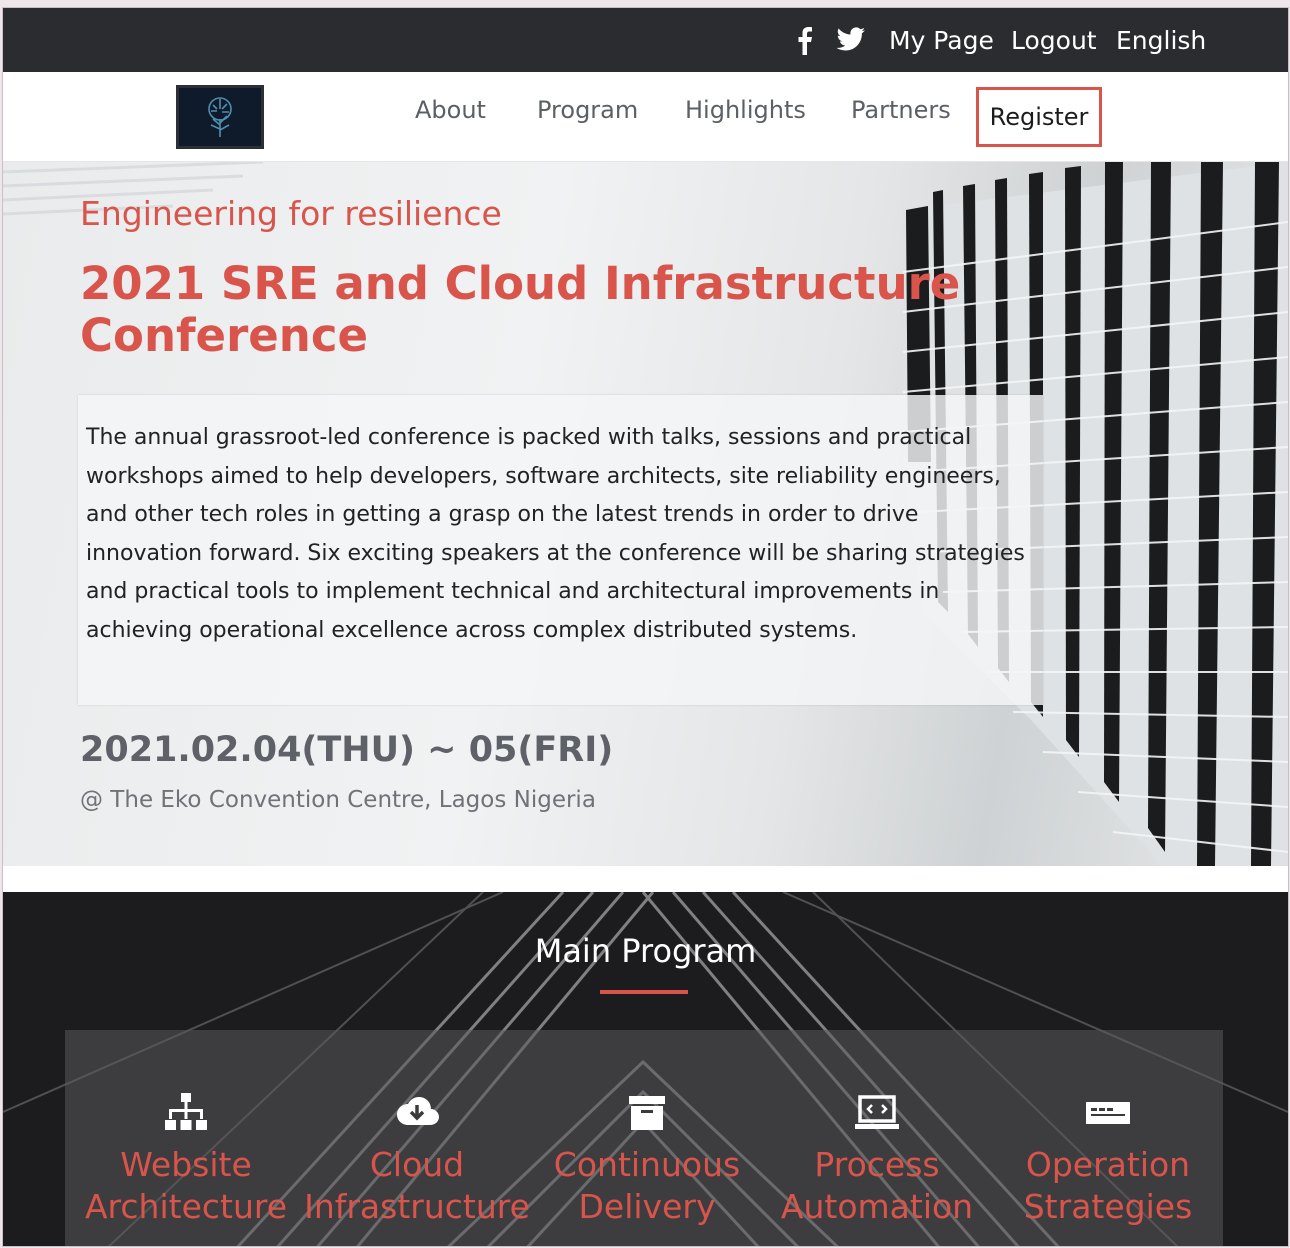 The width and height of the screenshot is (1290, 1248). I want to click on program-card-cloud-infrastructure: Cloud Infrastructure, so click(417, 1159).